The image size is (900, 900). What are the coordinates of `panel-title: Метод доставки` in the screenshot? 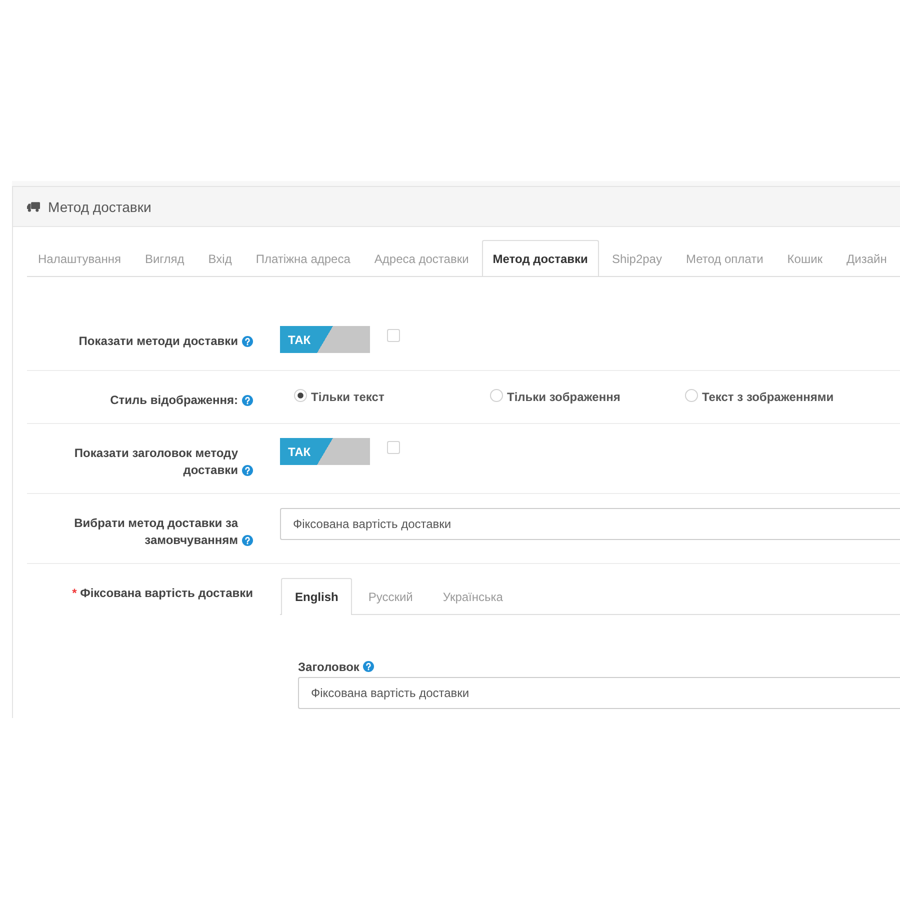 It's located at (100, 206).